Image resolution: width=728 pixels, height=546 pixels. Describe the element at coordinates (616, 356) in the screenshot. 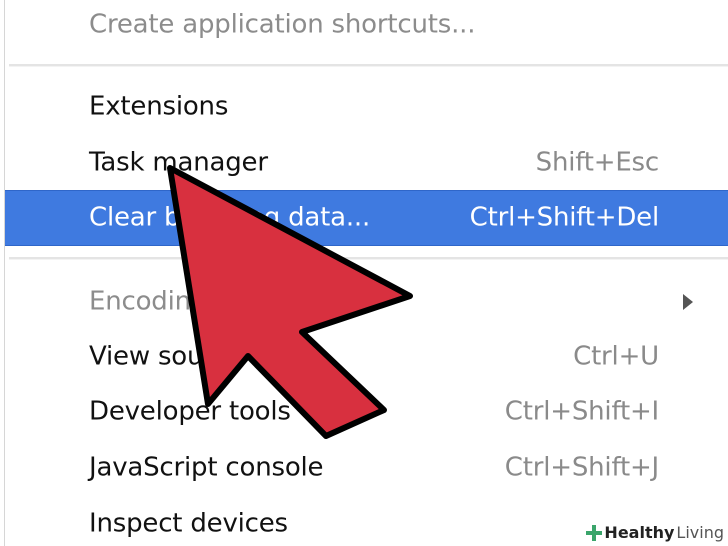

I see `menu-item-shortcut: Ctrl+U` at that location.